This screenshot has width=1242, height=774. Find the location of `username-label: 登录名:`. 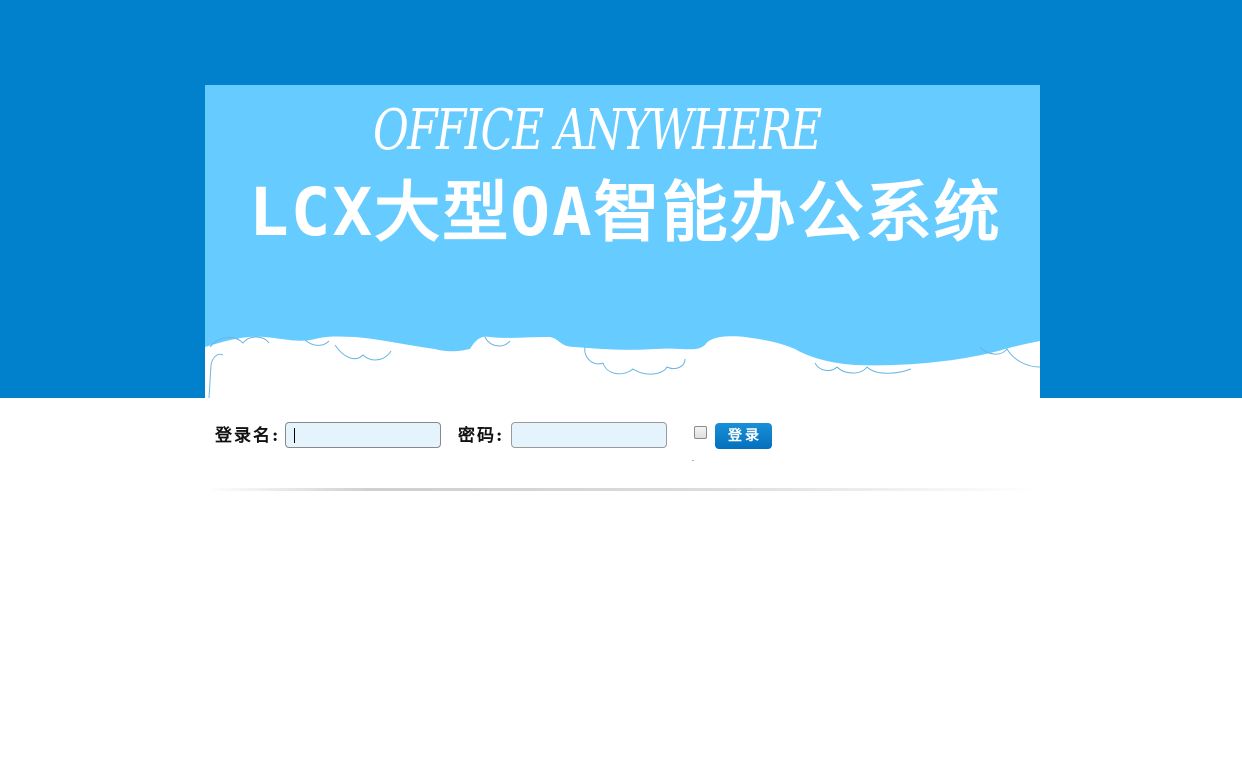

username-label: 登录名: is located at coordinates (248, 436).